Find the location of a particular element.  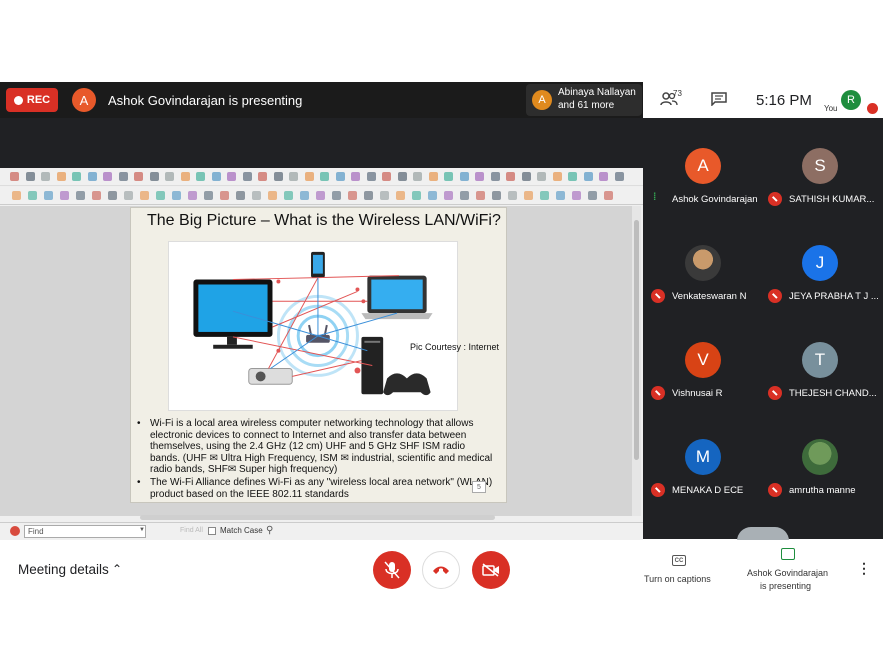

find-input: Find is located at coordinates (85, 531).